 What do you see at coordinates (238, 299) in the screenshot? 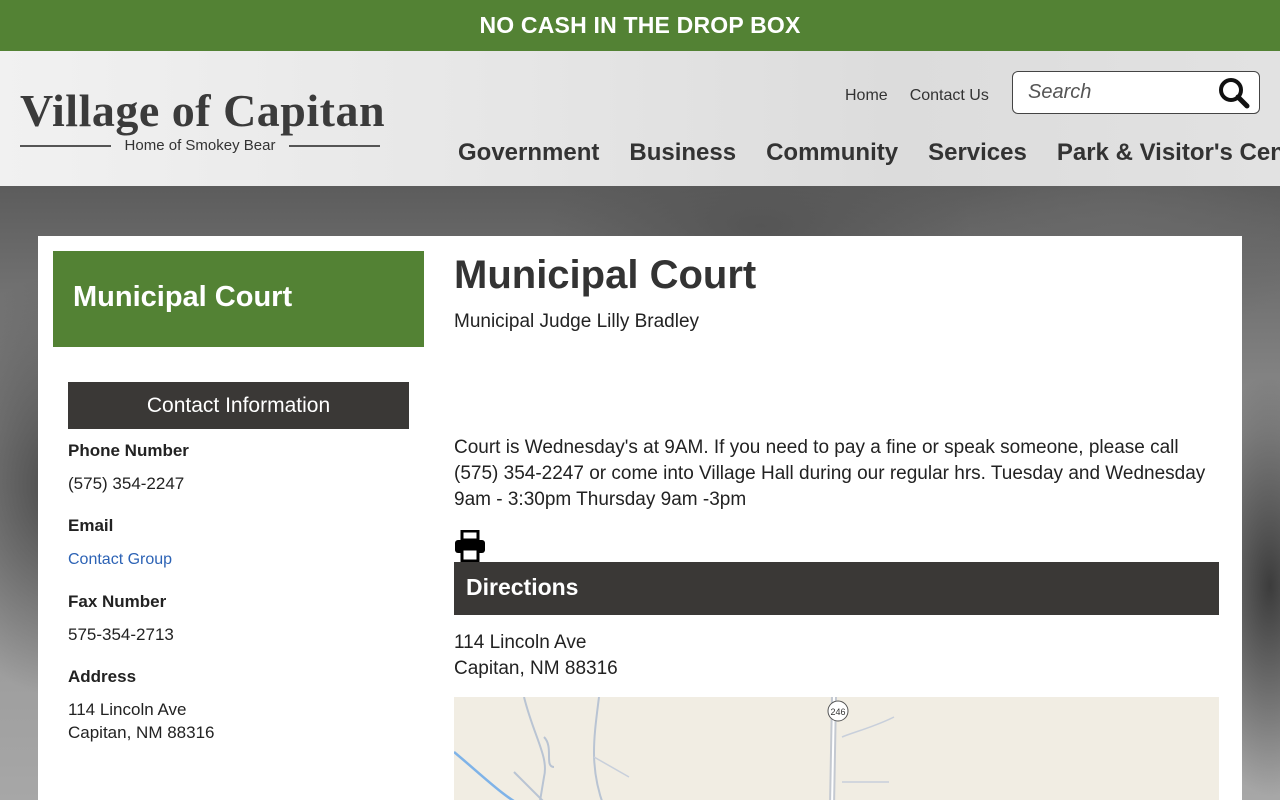
I see `sidebar-title: Municipal Court` at bounding box center [238, 299].